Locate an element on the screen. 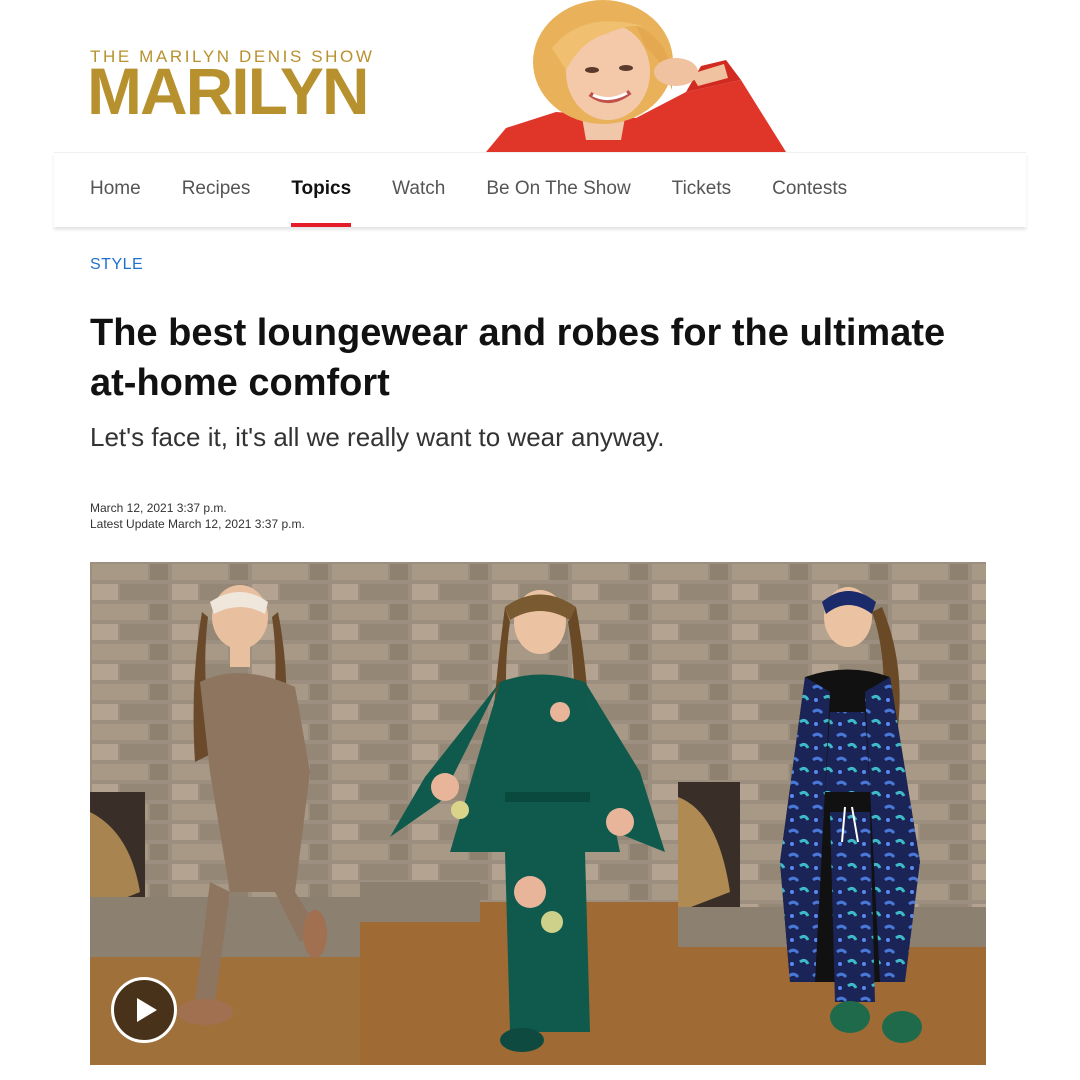 The image size is (1080, 1080). photo-panel-green-floral-robe is located at coordinates (519, 813).